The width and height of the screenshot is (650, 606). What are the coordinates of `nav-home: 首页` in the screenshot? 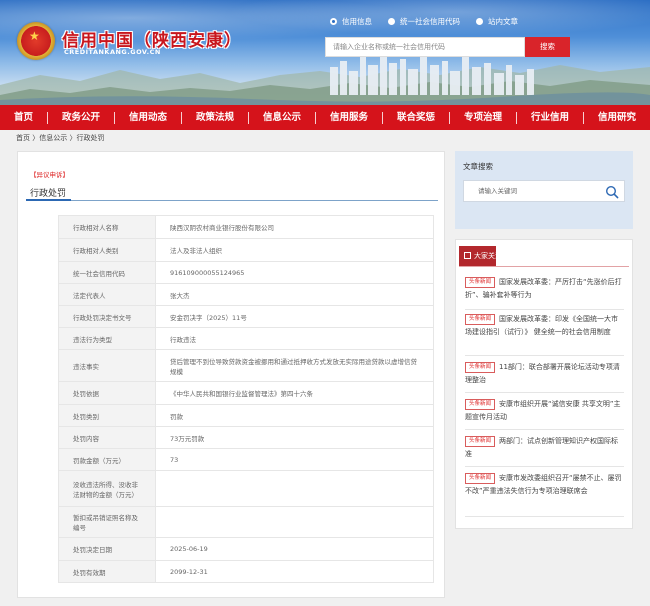 It's located at (23, 117).